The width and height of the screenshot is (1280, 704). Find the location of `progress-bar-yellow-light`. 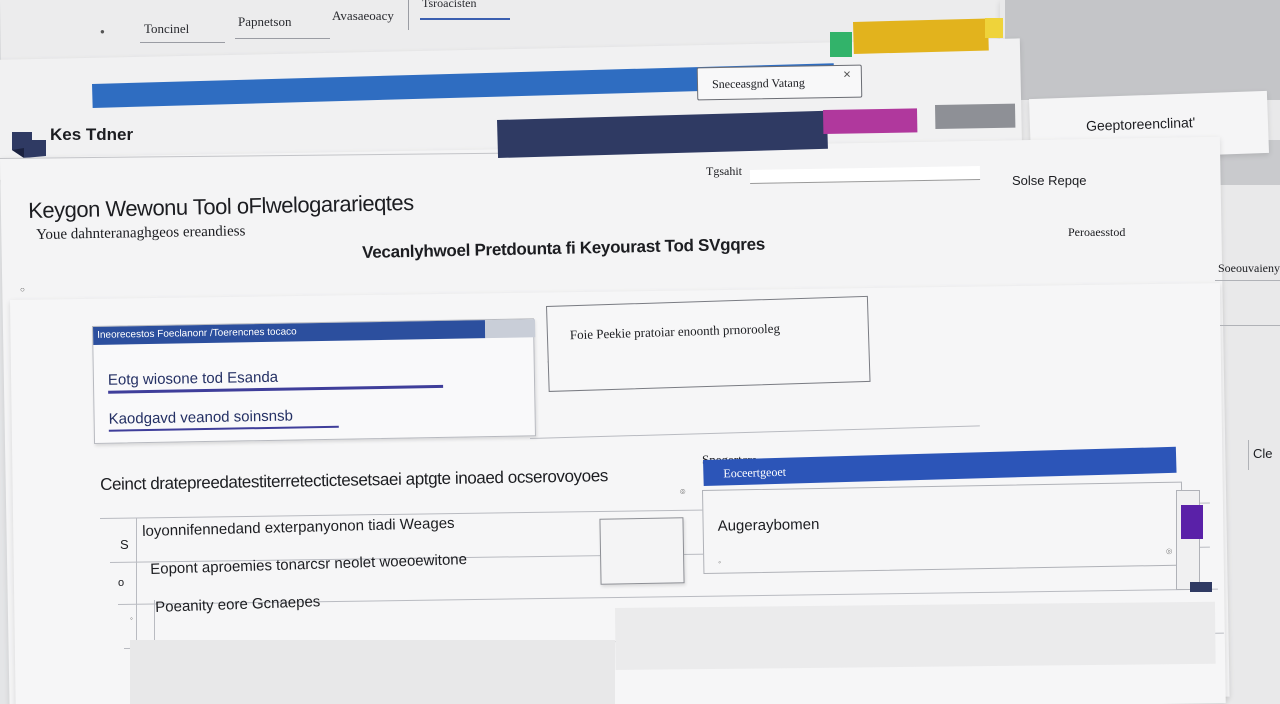

progress-bar-yellow-light is located at coordinates (994, 28).